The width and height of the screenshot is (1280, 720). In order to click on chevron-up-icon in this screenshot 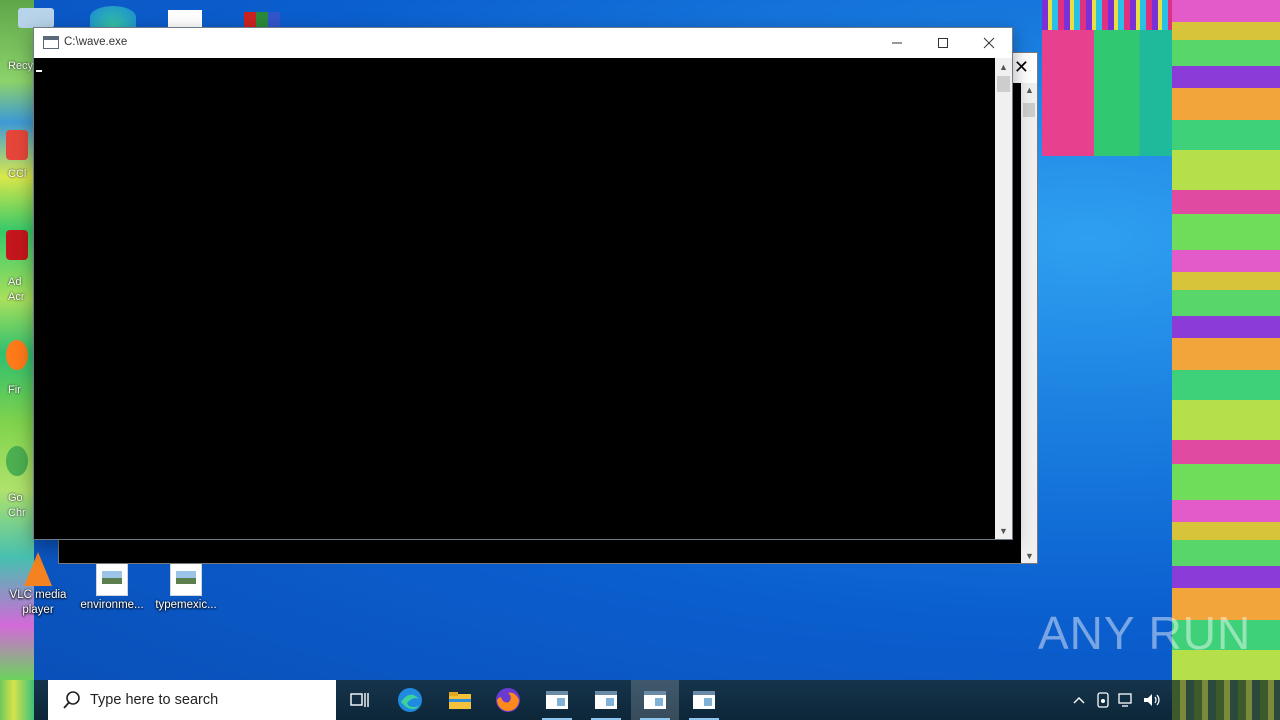, I will do `click(1079, 700)`.